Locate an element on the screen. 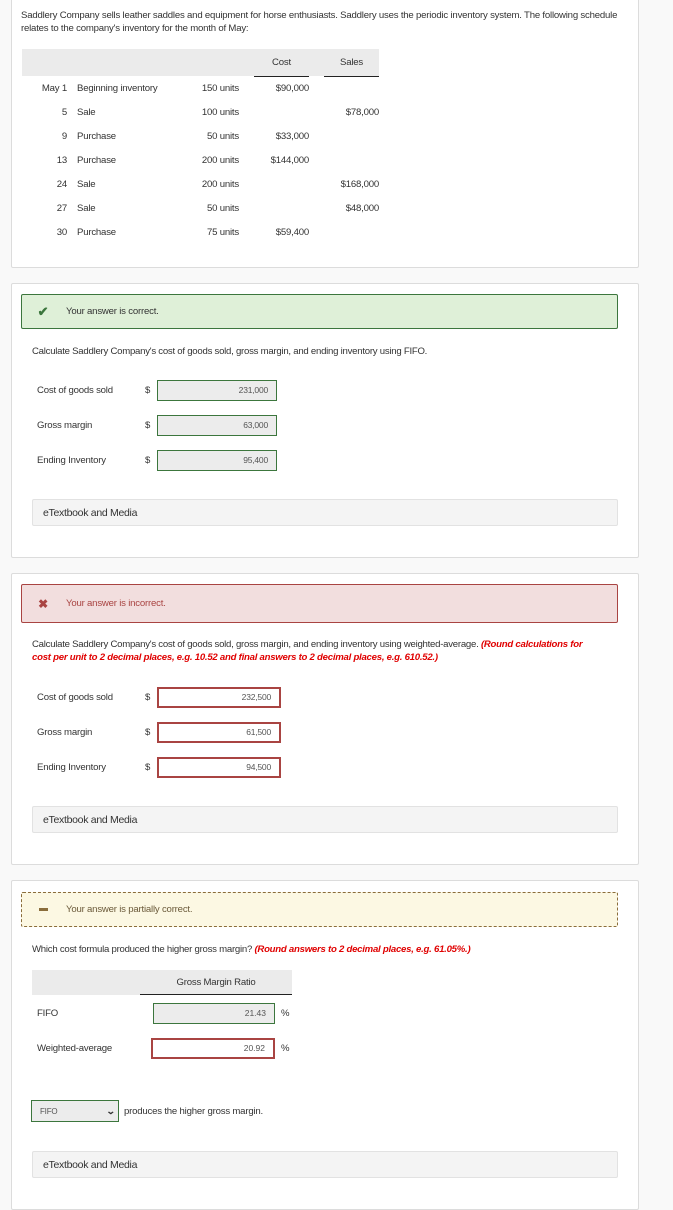 This screenshot has width=673, height=1210. row-units: 150 units is located at coordinates (220, 88).